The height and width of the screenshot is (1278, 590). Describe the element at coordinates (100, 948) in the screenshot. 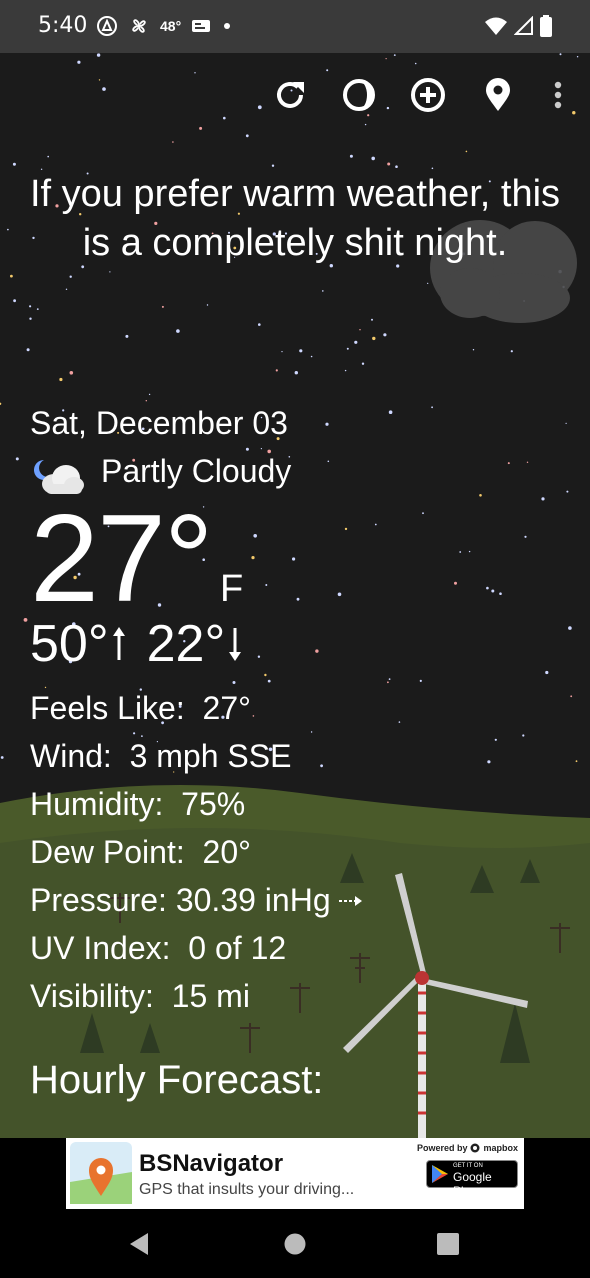

I see `uv-index-label: UV Index:` at that location.